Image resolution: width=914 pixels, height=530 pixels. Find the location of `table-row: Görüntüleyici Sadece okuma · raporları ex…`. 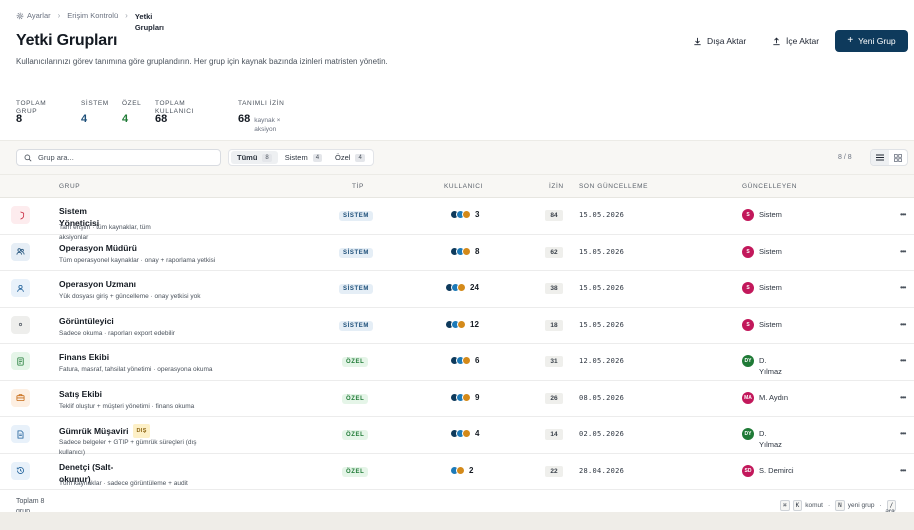

table-row: Görüntüleyici Sadece okuma · raporları ex… is located at coordinates (457, 326).